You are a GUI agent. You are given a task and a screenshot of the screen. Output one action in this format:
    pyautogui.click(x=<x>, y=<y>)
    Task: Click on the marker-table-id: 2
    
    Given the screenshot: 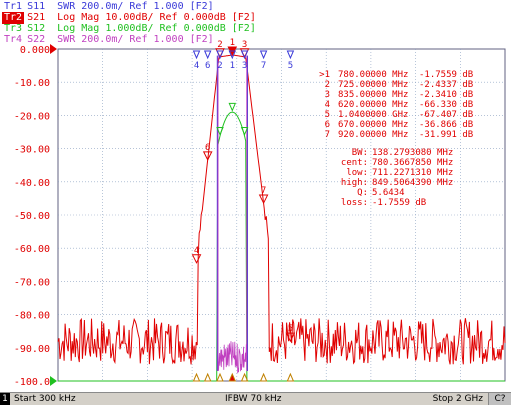 What is the action you would take?
    pyautogui.click(x=327, y=85)
    